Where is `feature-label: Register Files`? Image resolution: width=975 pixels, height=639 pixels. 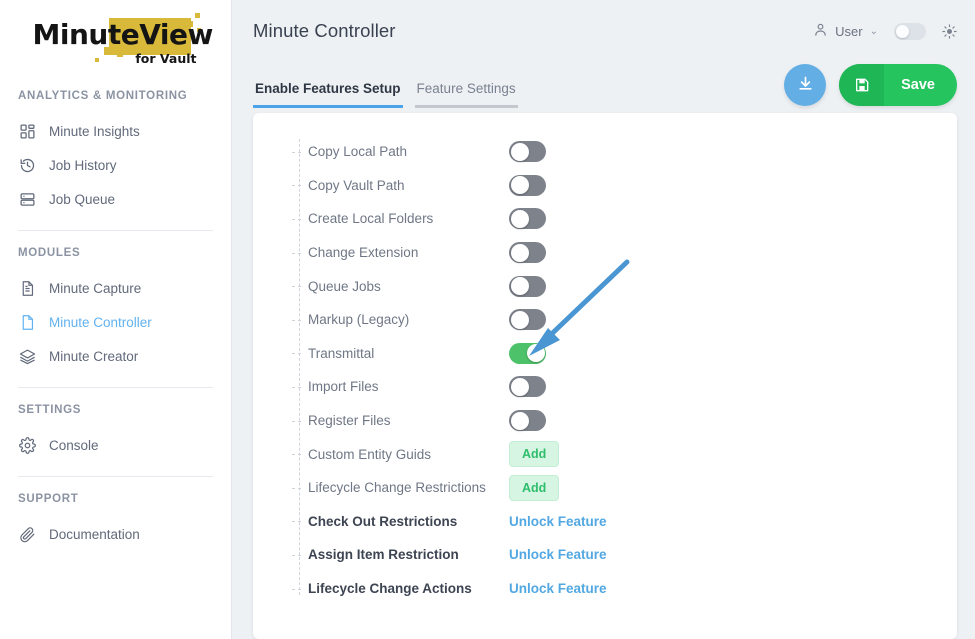
feature-label: Register Files is located at coordinates (349, 421).